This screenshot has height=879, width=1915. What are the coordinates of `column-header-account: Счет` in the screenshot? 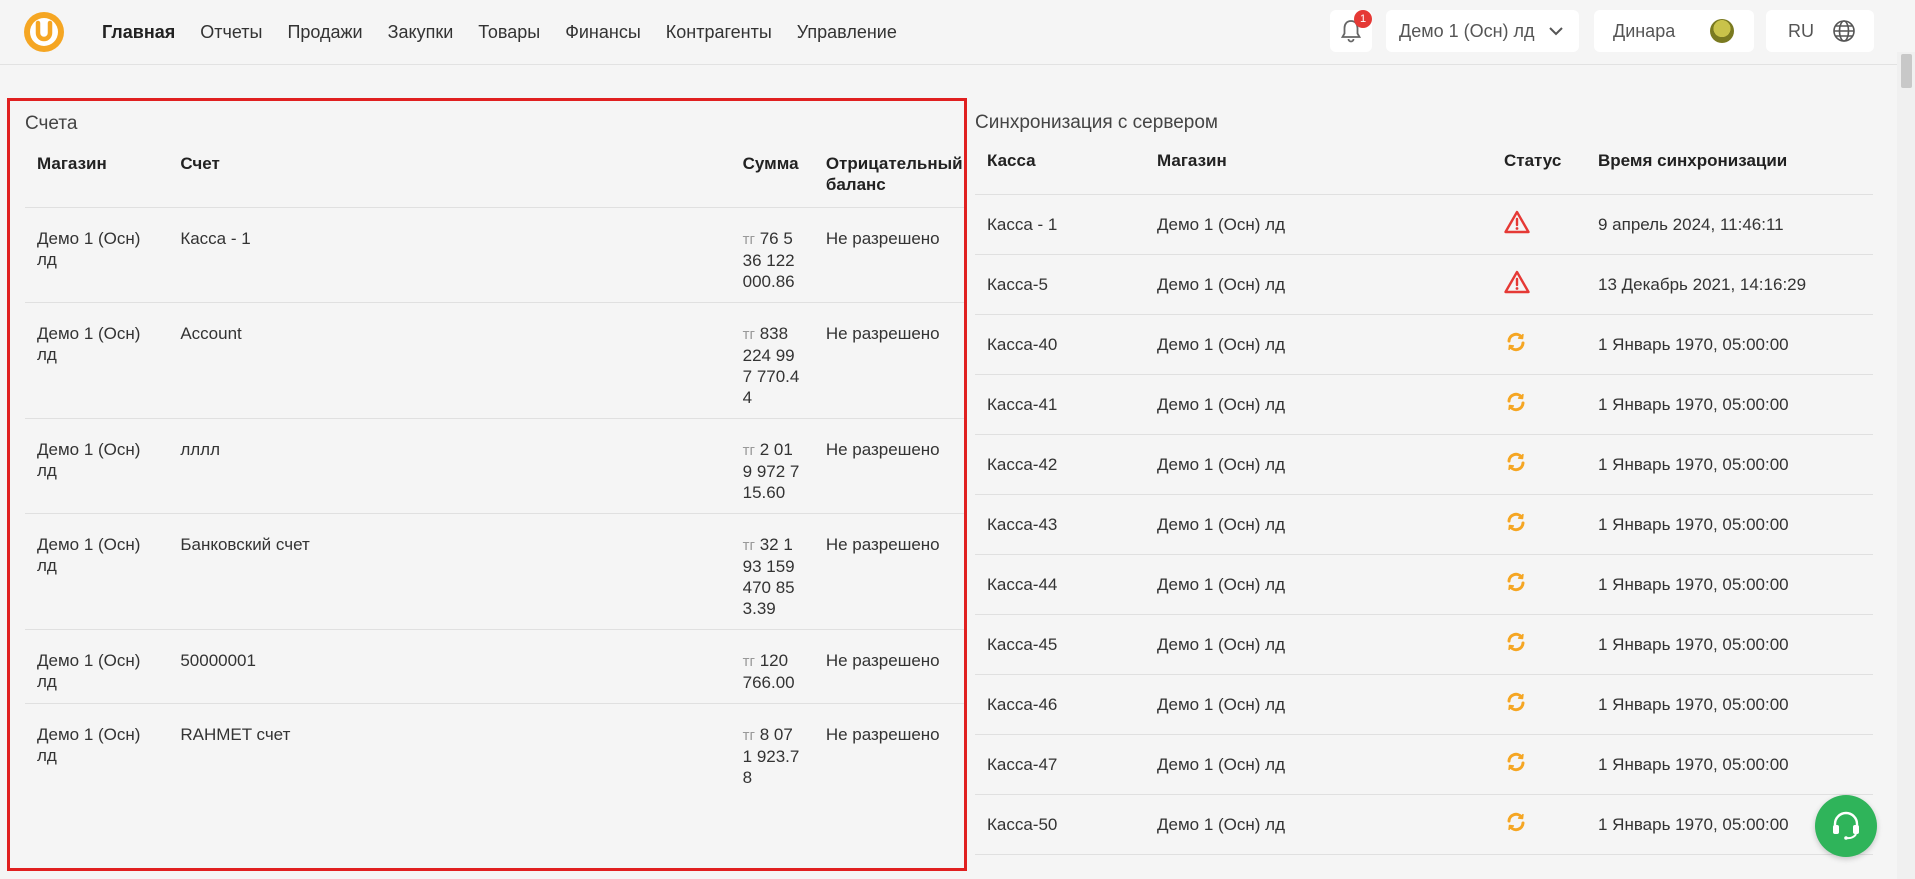 It's located at (449, 180).